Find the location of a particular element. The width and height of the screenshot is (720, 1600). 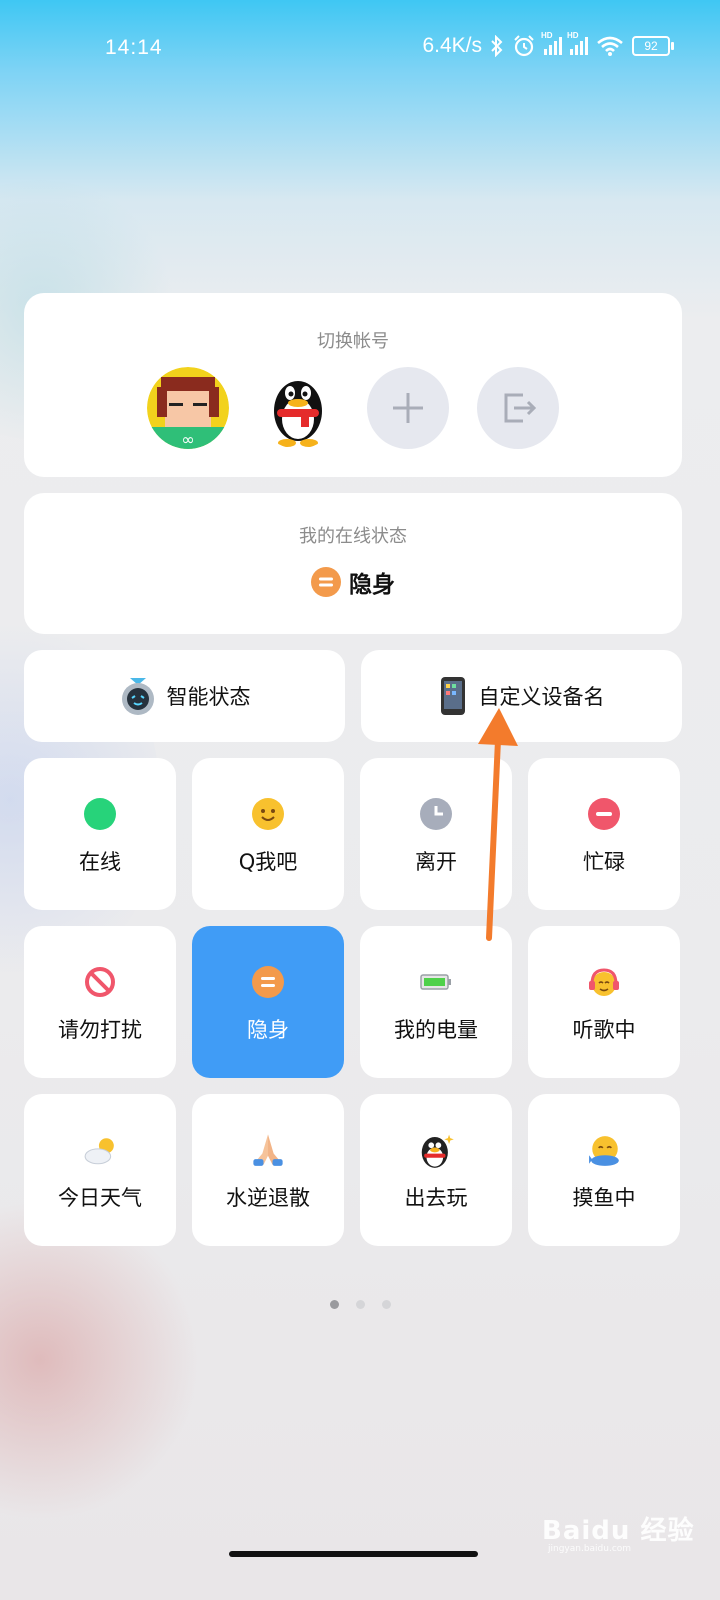

page-indicator is located at coordinates (360, 1304).